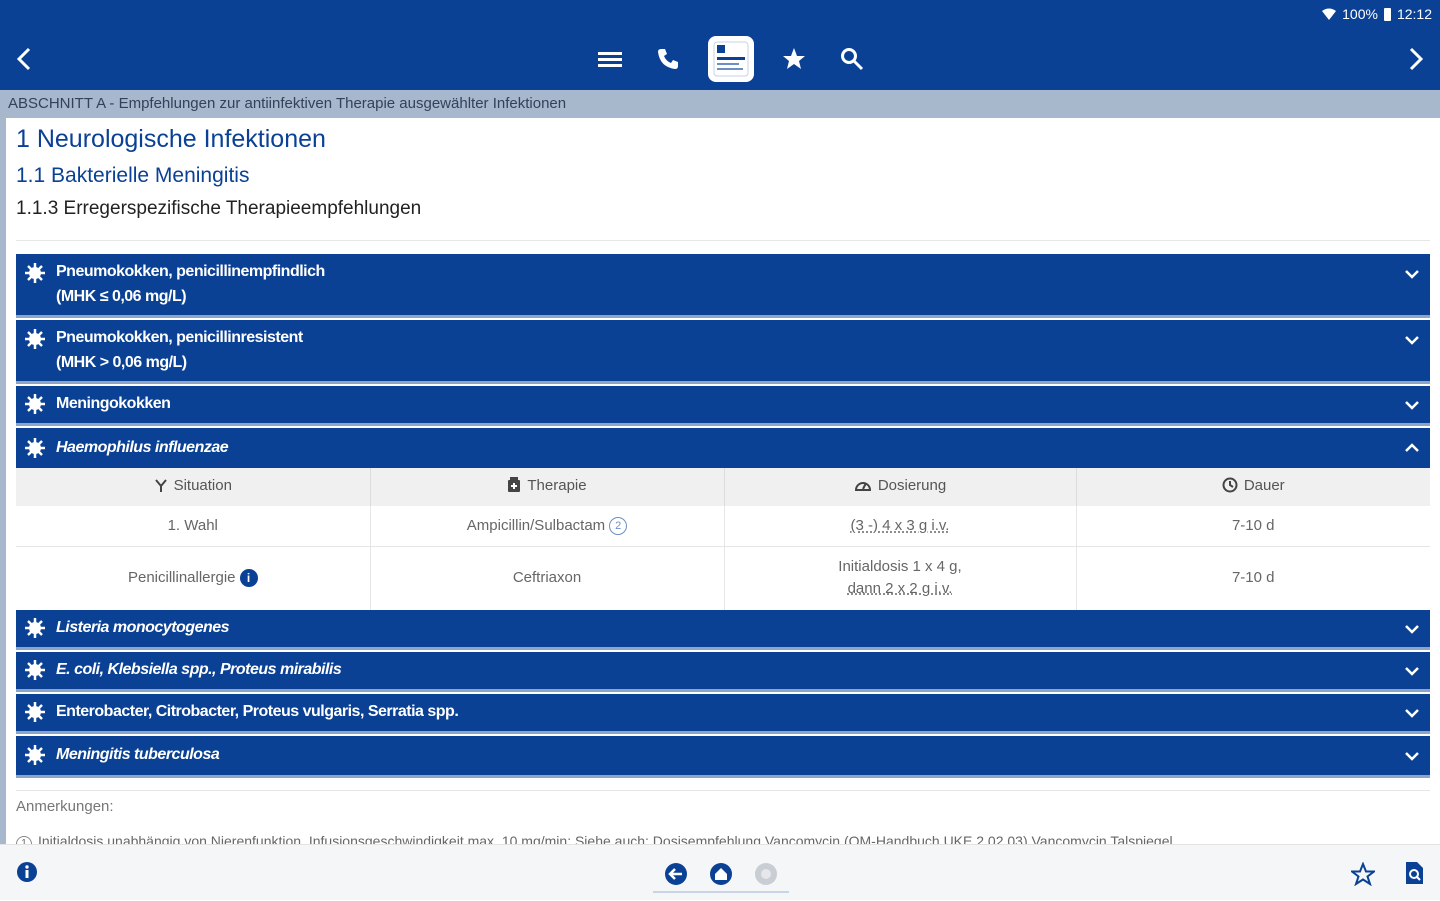  I want to click on cell-situation: Penicillinallergie i, so click(193, 578).